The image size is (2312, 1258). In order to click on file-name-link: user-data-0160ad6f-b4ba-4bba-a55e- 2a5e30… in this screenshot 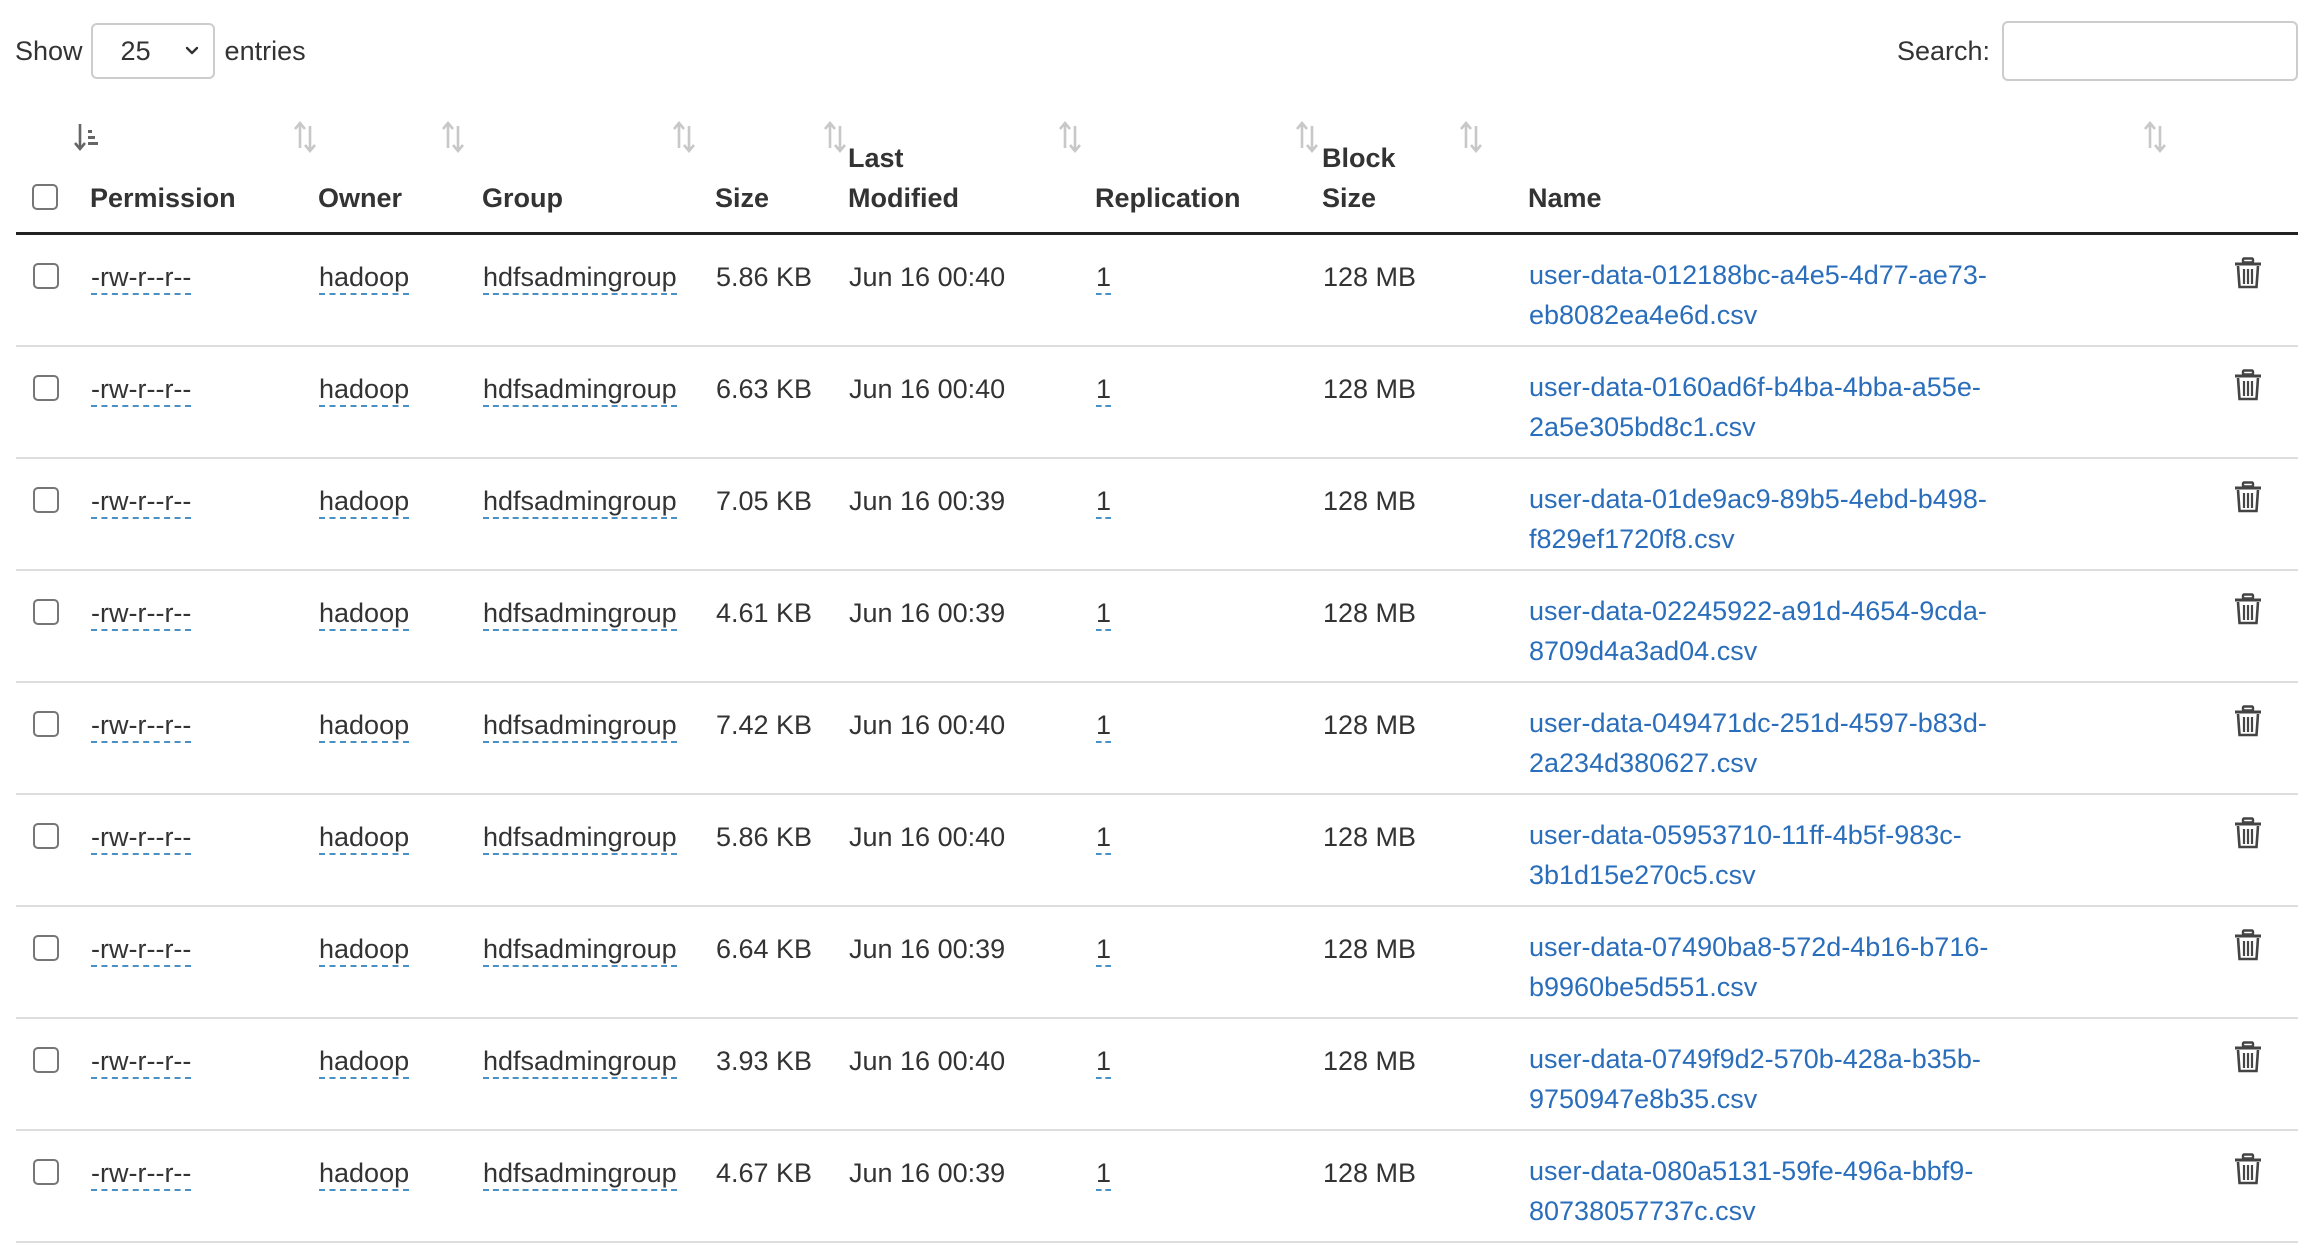, I will do `click(1862, 407)`.